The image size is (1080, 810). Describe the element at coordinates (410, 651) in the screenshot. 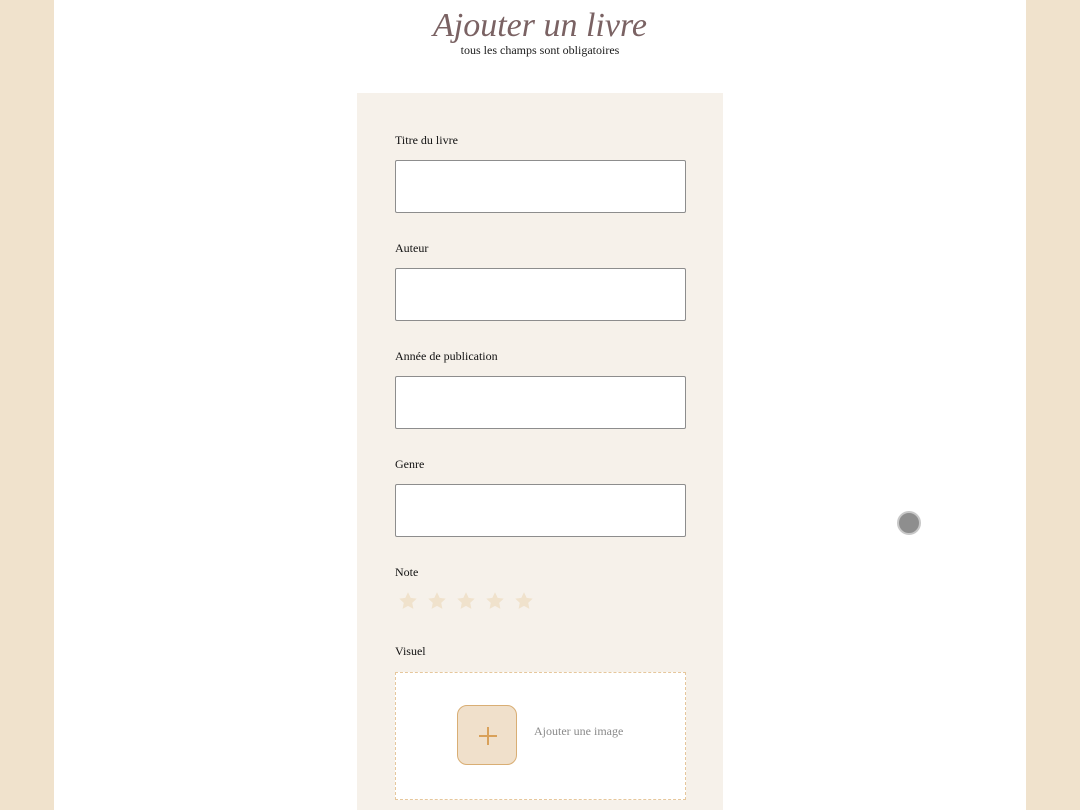

I see `visual-label: Visuel` at that location.